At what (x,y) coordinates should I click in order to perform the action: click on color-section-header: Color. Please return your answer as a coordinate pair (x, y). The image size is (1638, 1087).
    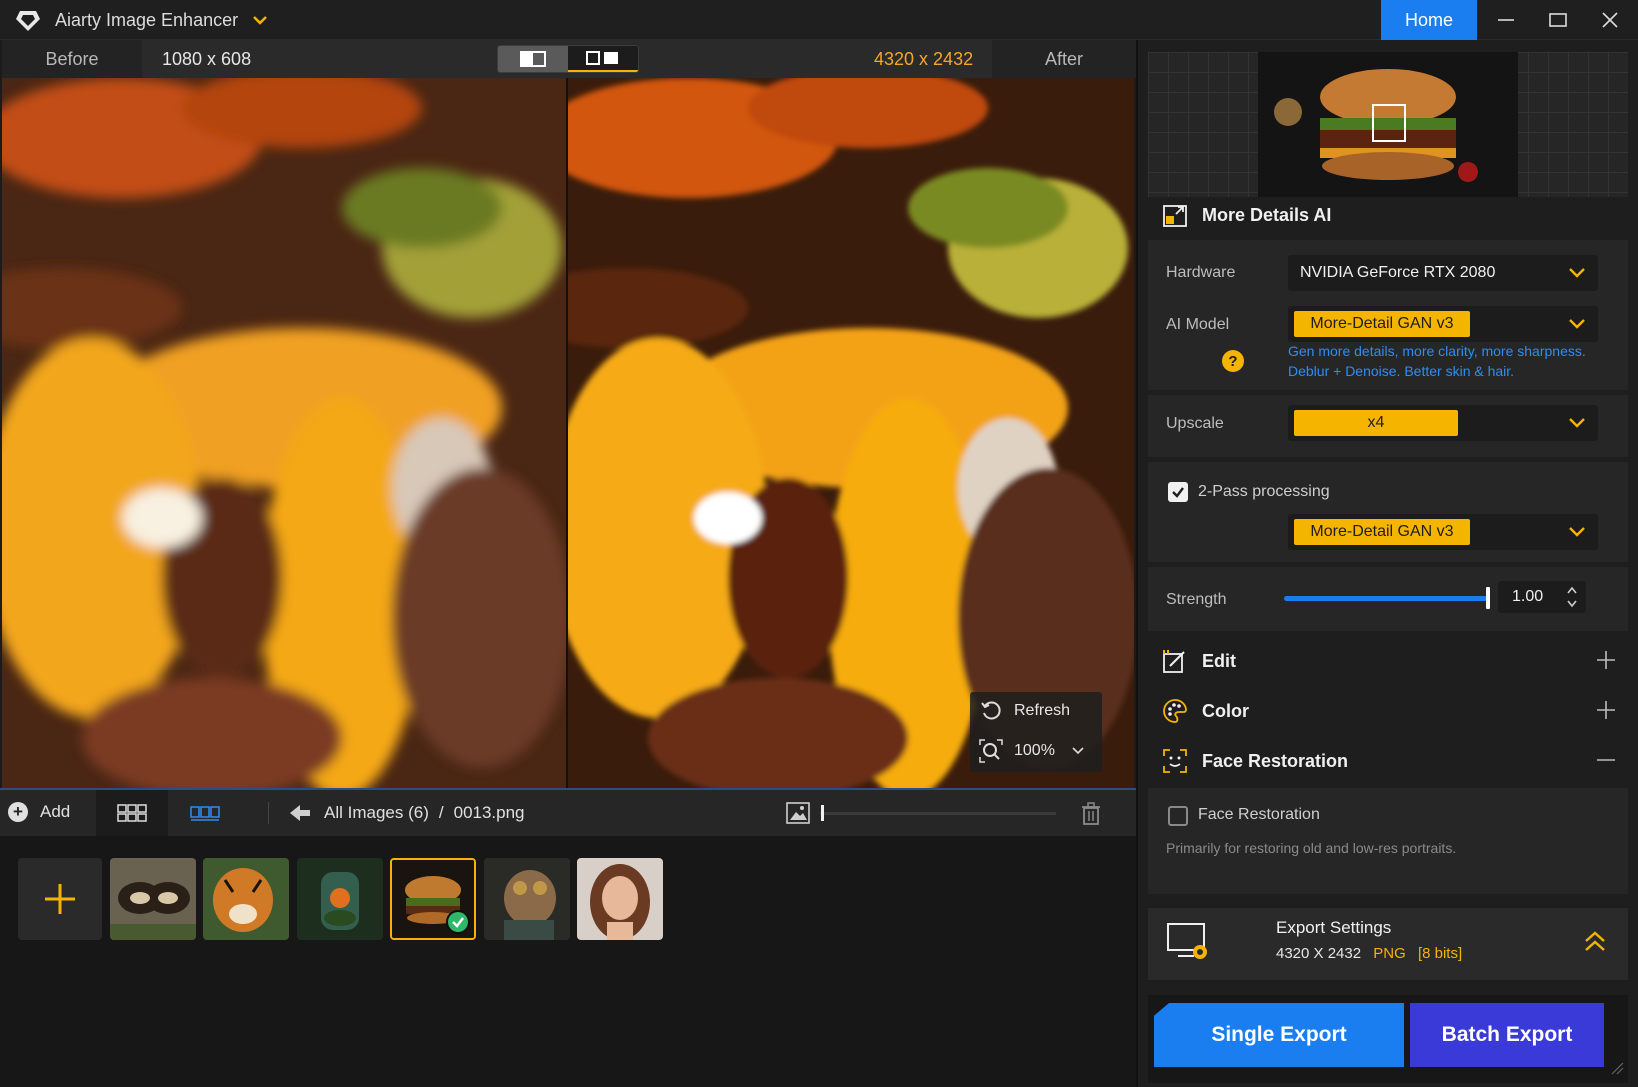
    Looking at the image, I should click on (1205, 711).